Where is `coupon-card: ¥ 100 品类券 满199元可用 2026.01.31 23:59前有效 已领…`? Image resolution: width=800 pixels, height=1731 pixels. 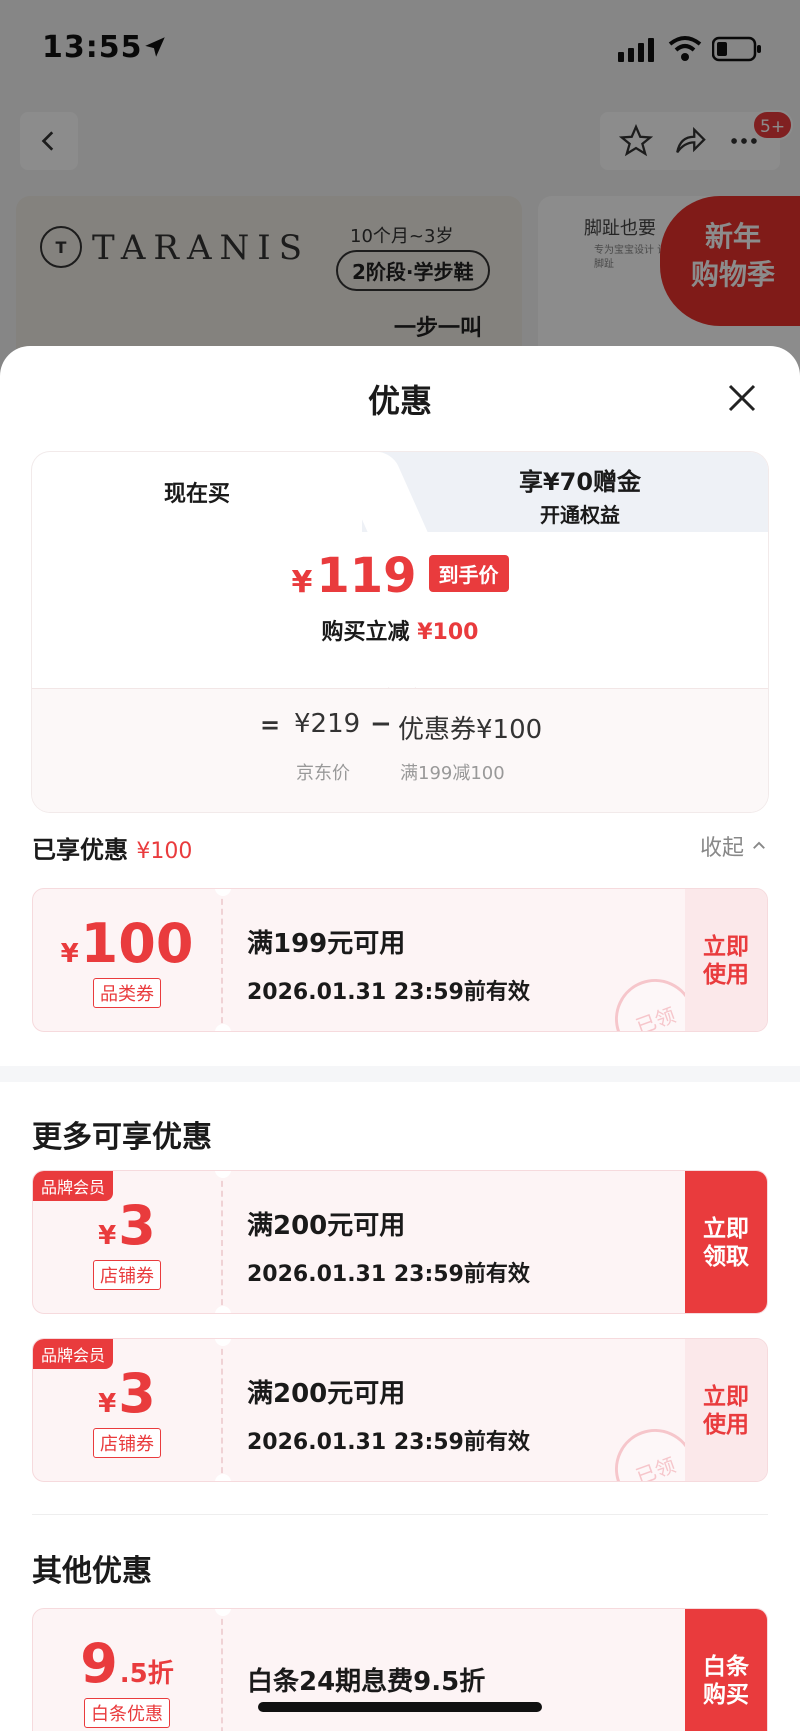 coupon-card: ¥ 100 品类券 满199元可用 2026.01.31 23:59前有效 已领… is located at coordinates (400, 960).